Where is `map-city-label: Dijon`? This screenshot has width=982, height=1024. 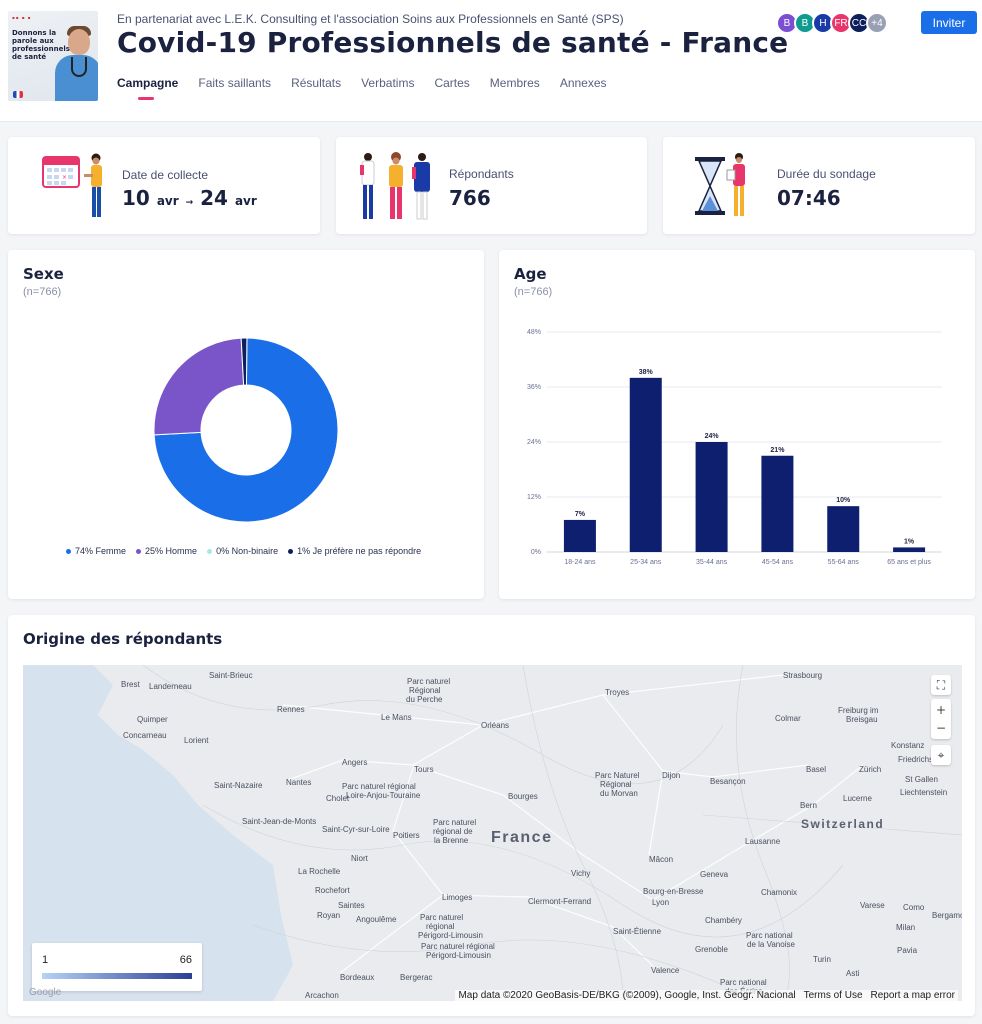
map-city-label: Dijon is located at coordinates (671, 775).